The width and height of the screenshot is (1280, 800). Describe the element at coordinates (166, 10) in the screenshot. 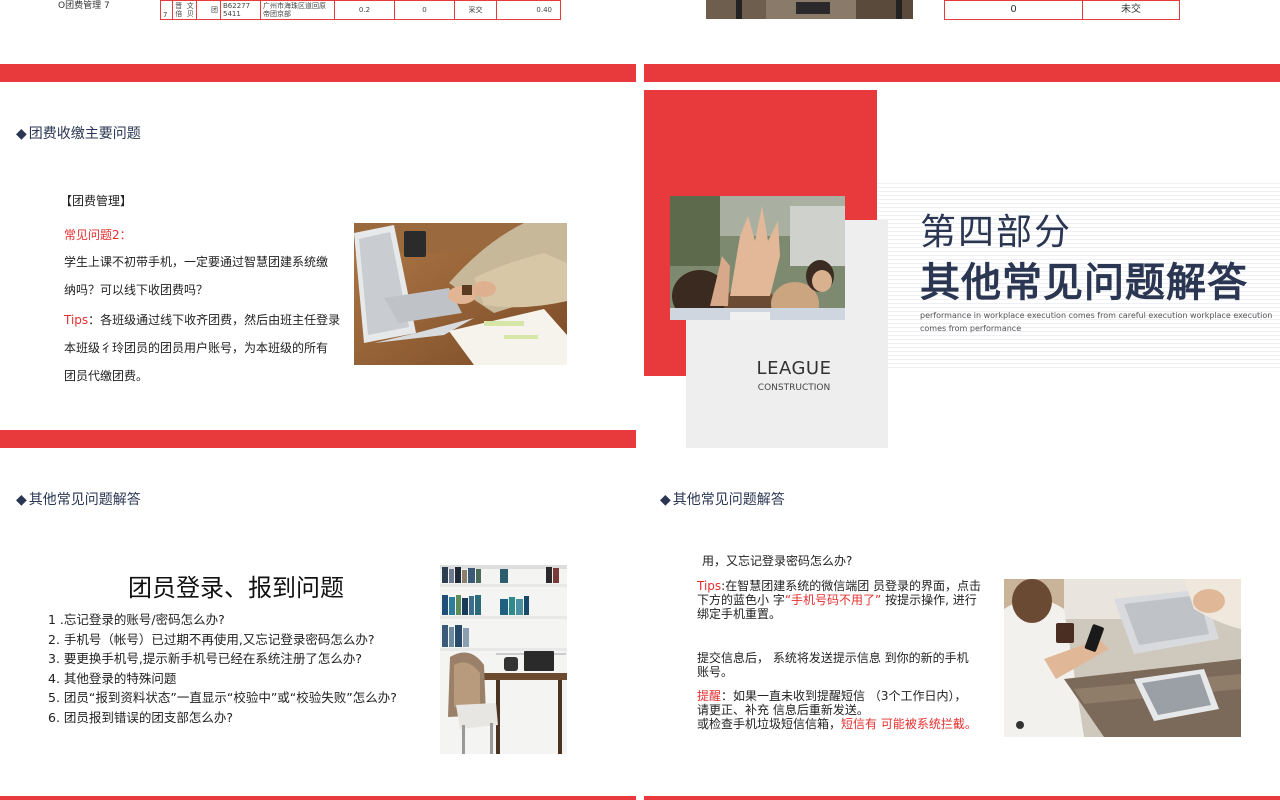

I see `table-cell: 7` at that location.